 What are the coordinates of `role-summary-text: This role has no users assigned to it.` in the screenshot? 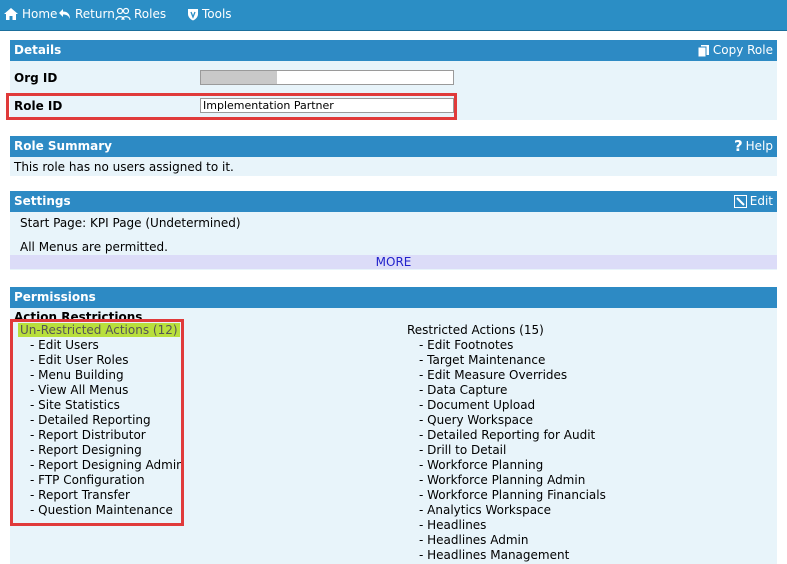 It's located at (124, 167).